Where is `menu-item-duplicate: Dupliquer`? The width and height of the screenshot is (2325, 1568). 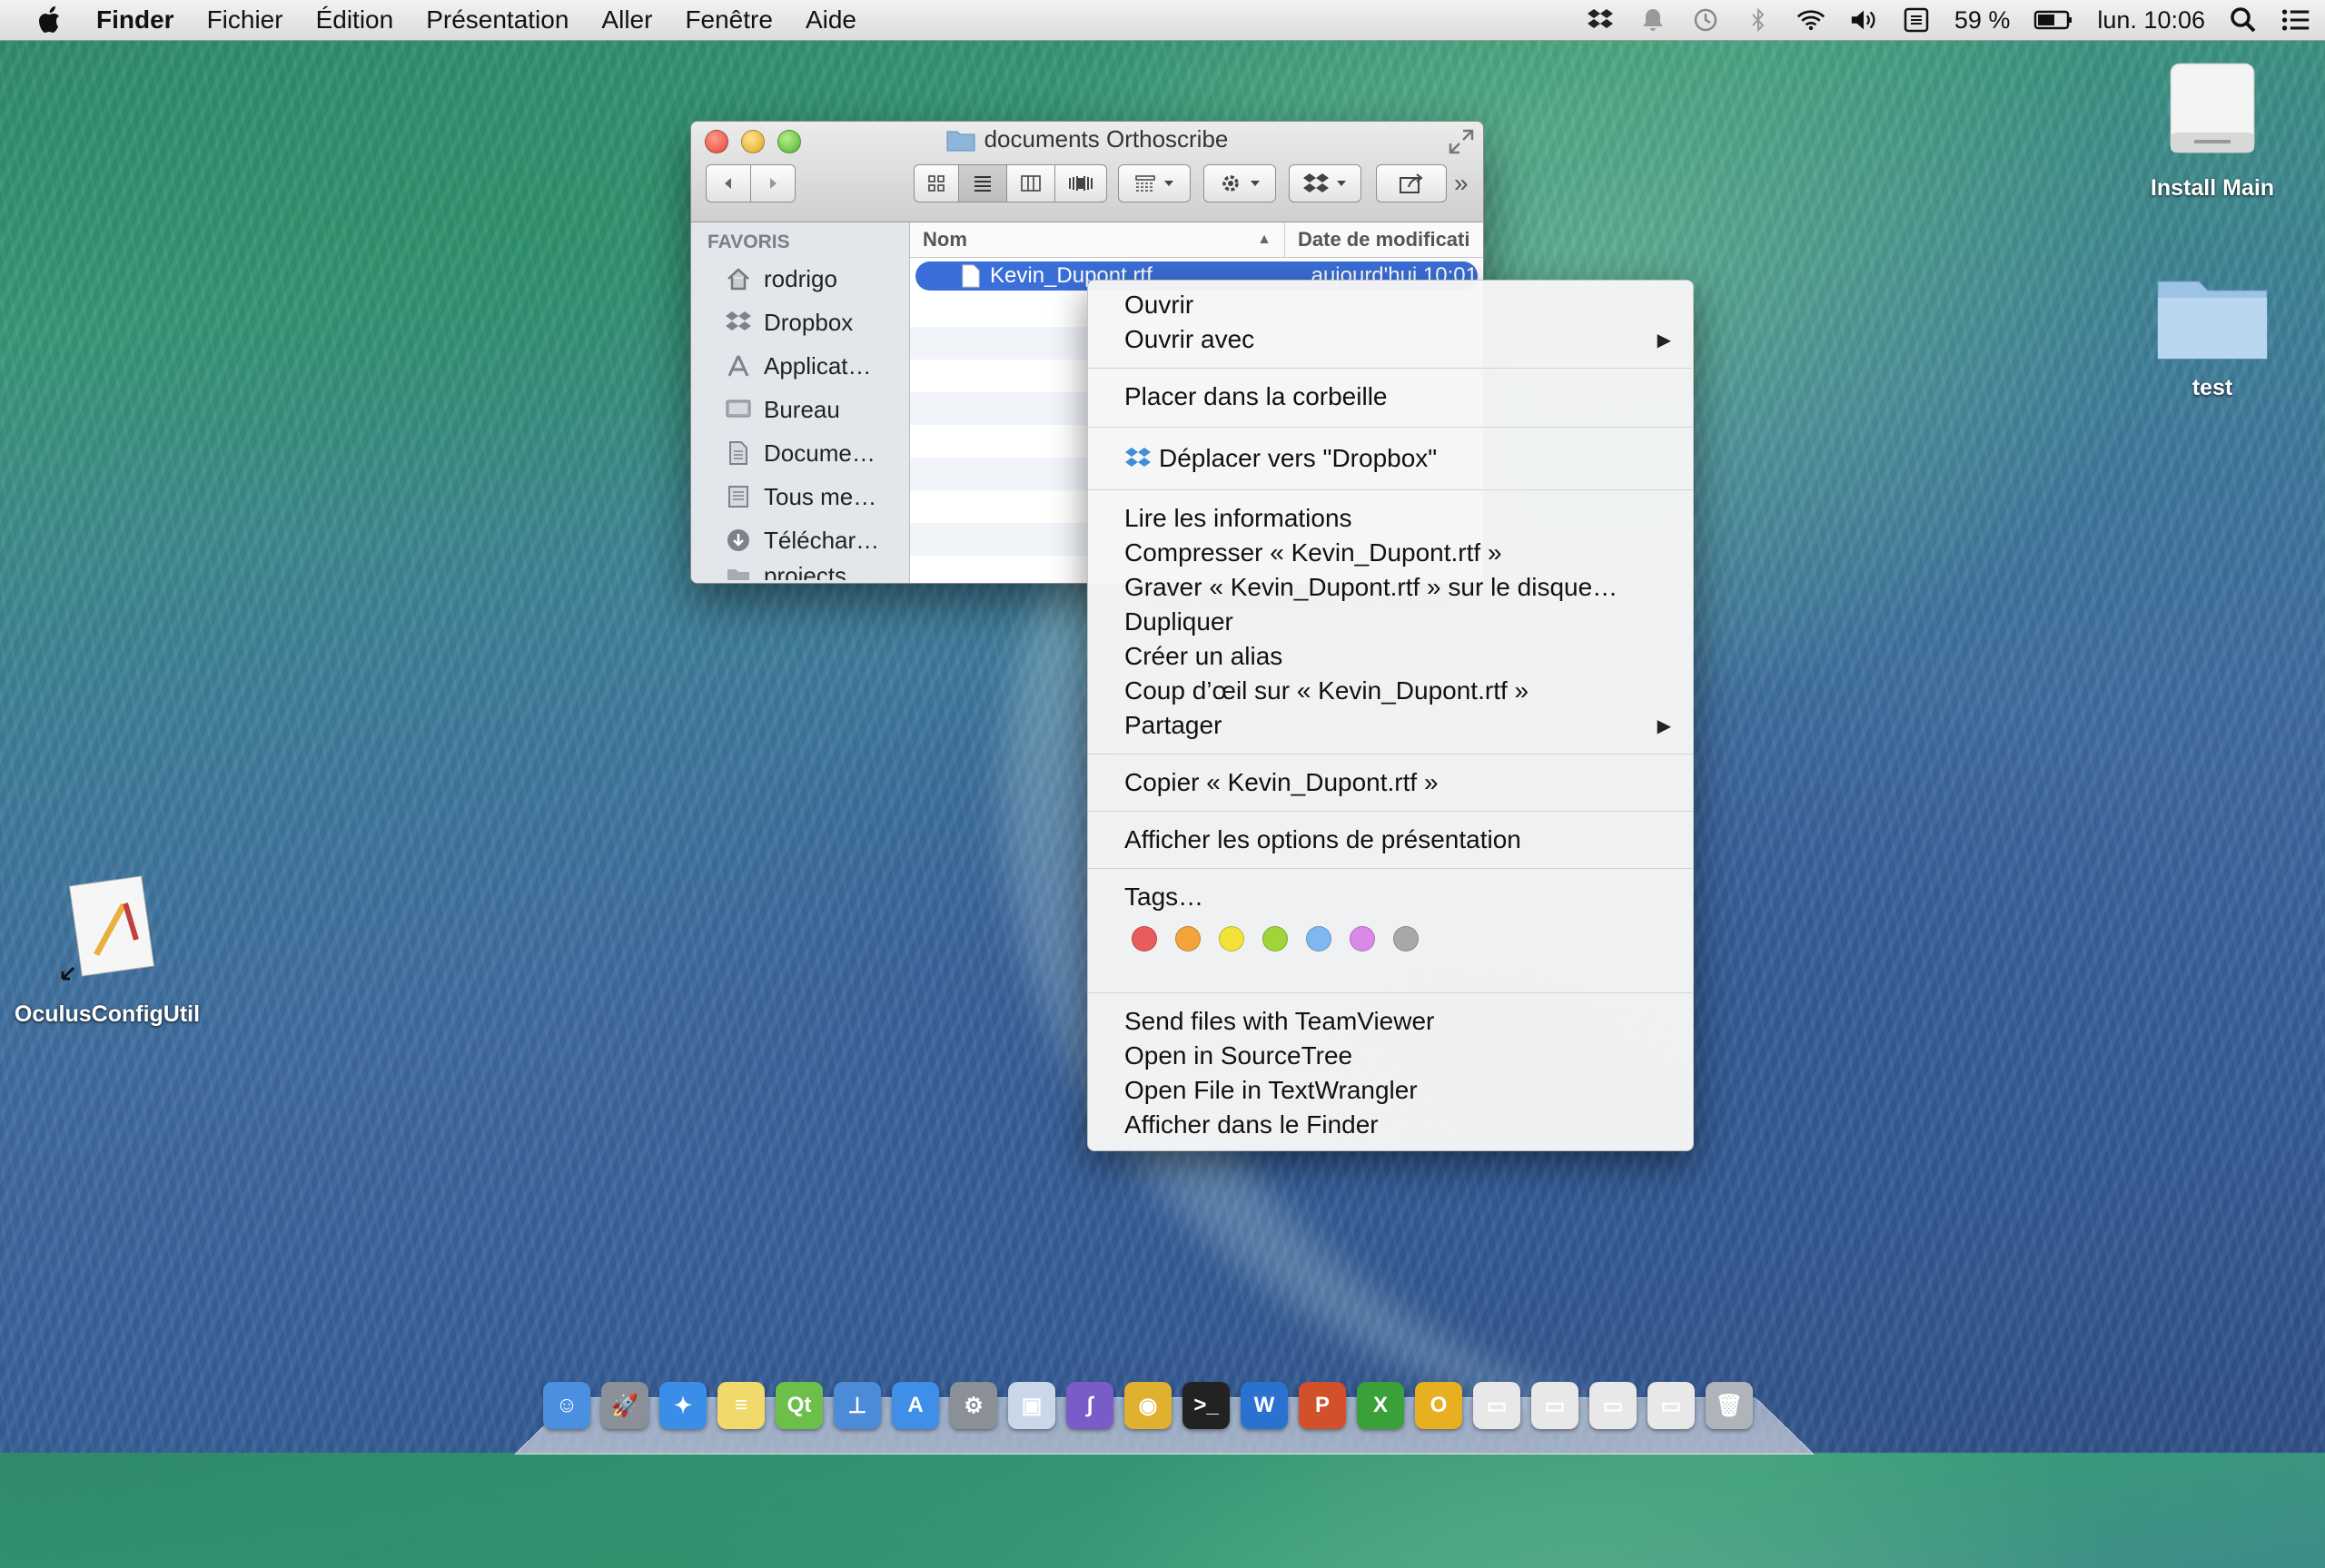 menu-item-duplicate: Dupliquer is located at coordinates (1390, 622).